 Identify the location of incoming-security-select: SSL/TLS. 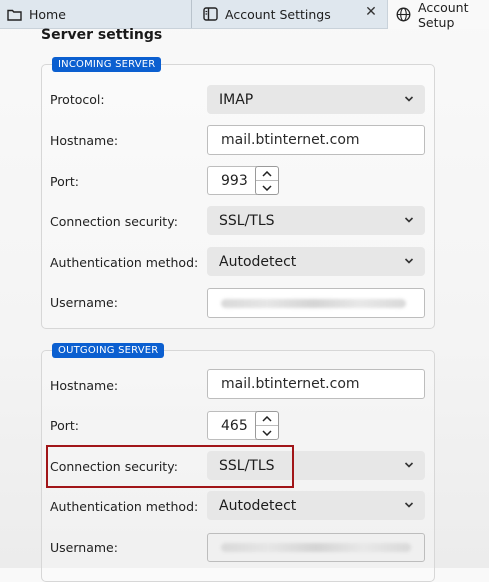
(316, 220).